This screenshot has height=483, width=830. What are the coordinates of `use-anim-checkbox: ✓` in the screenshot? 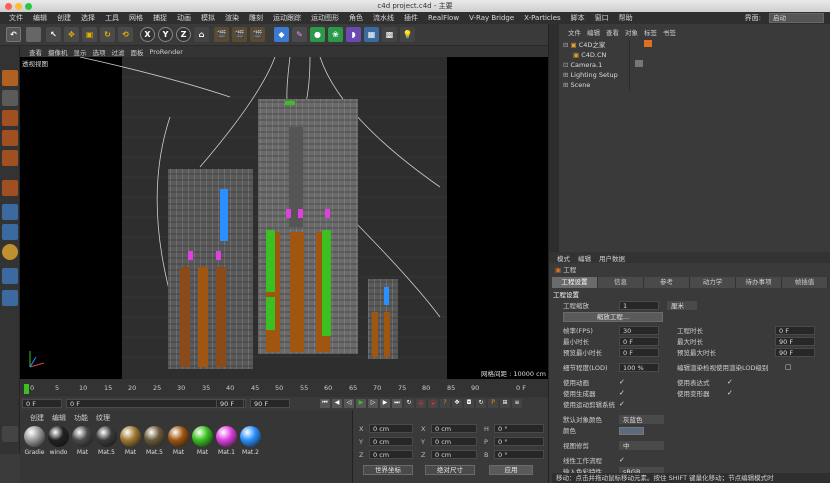 It's located at (622, 382).